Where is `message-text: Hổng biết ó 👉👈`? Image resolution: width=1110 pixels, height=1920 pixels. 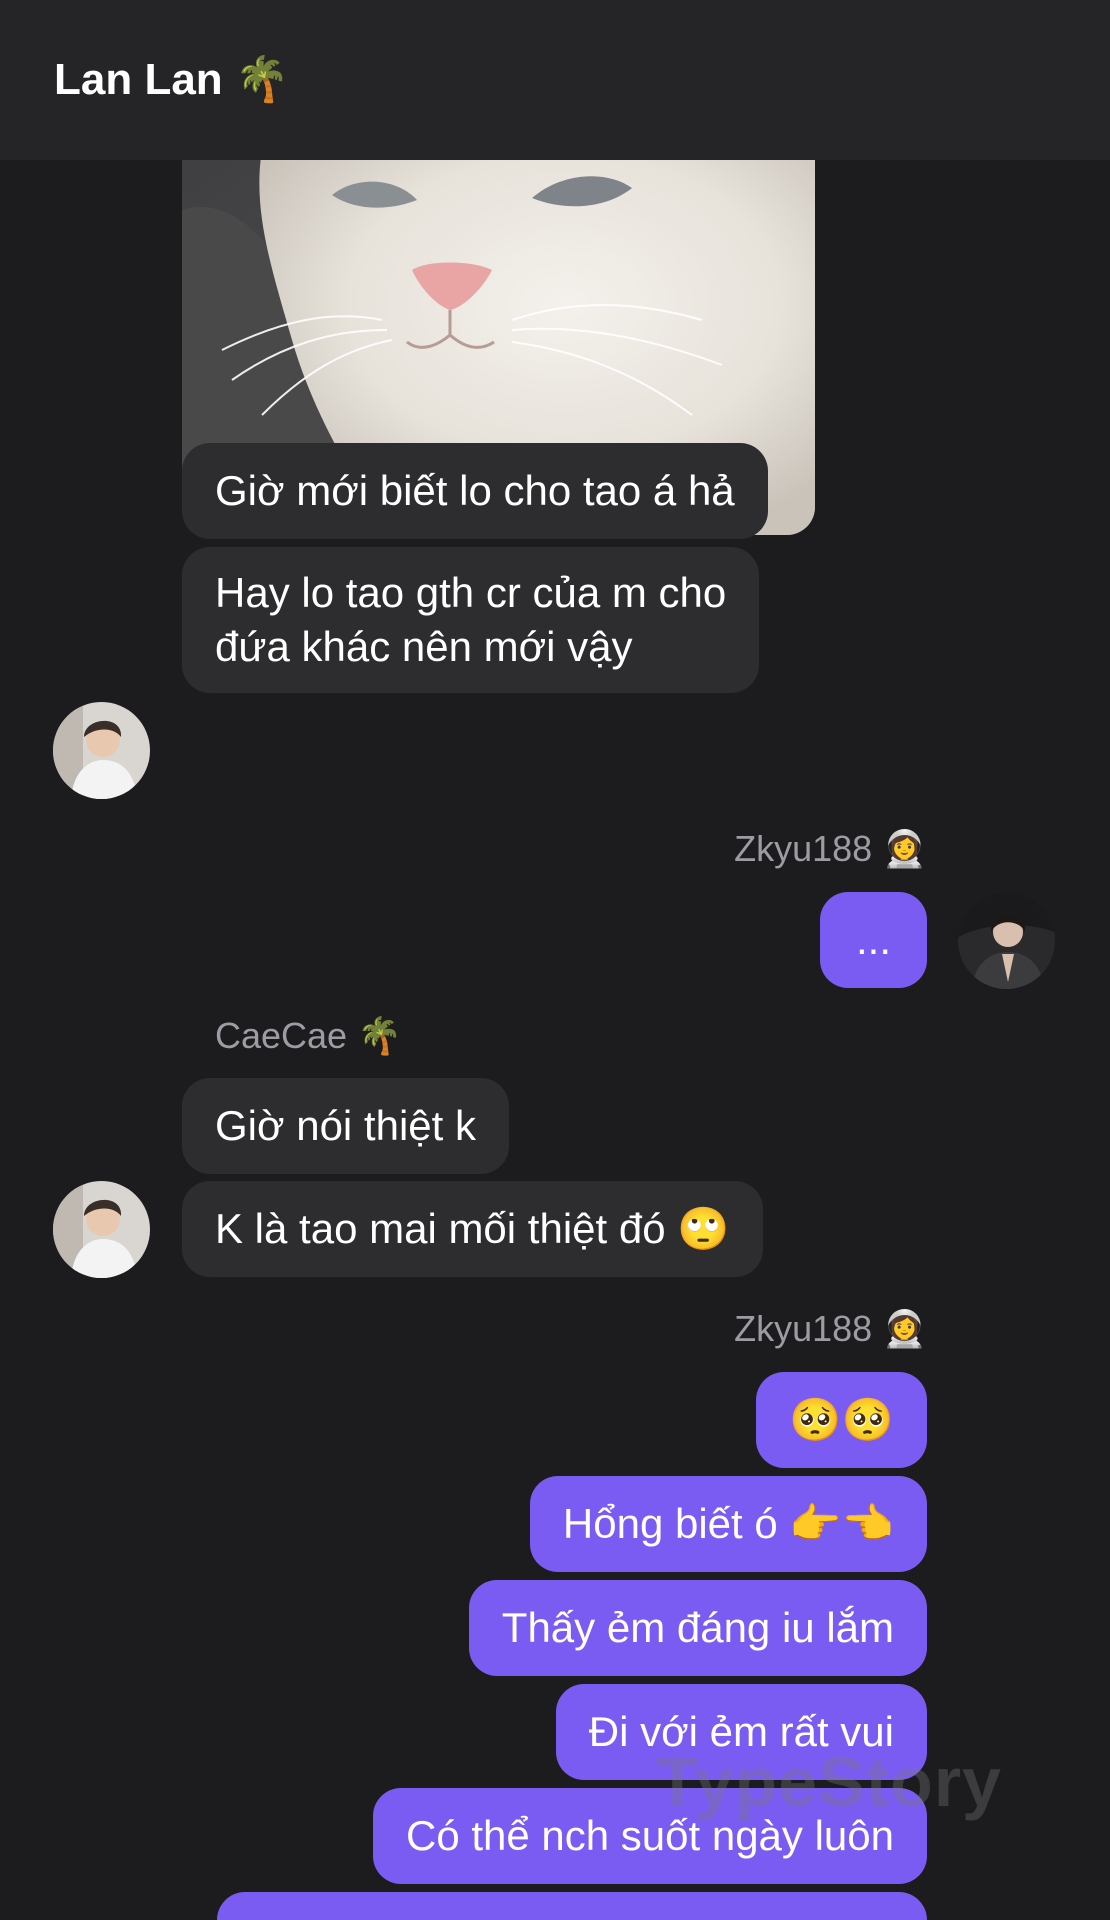 message-text: Hổng biết ó 👉👈 is located at coordinates (728, 1523).